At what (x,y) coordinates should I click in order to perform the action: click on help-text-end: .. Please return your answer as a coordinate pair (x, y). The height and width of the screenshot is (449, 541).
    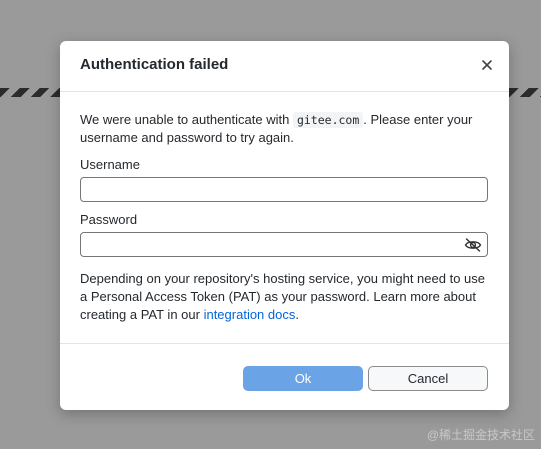
    Looking at the image, I should click on (297, 314).